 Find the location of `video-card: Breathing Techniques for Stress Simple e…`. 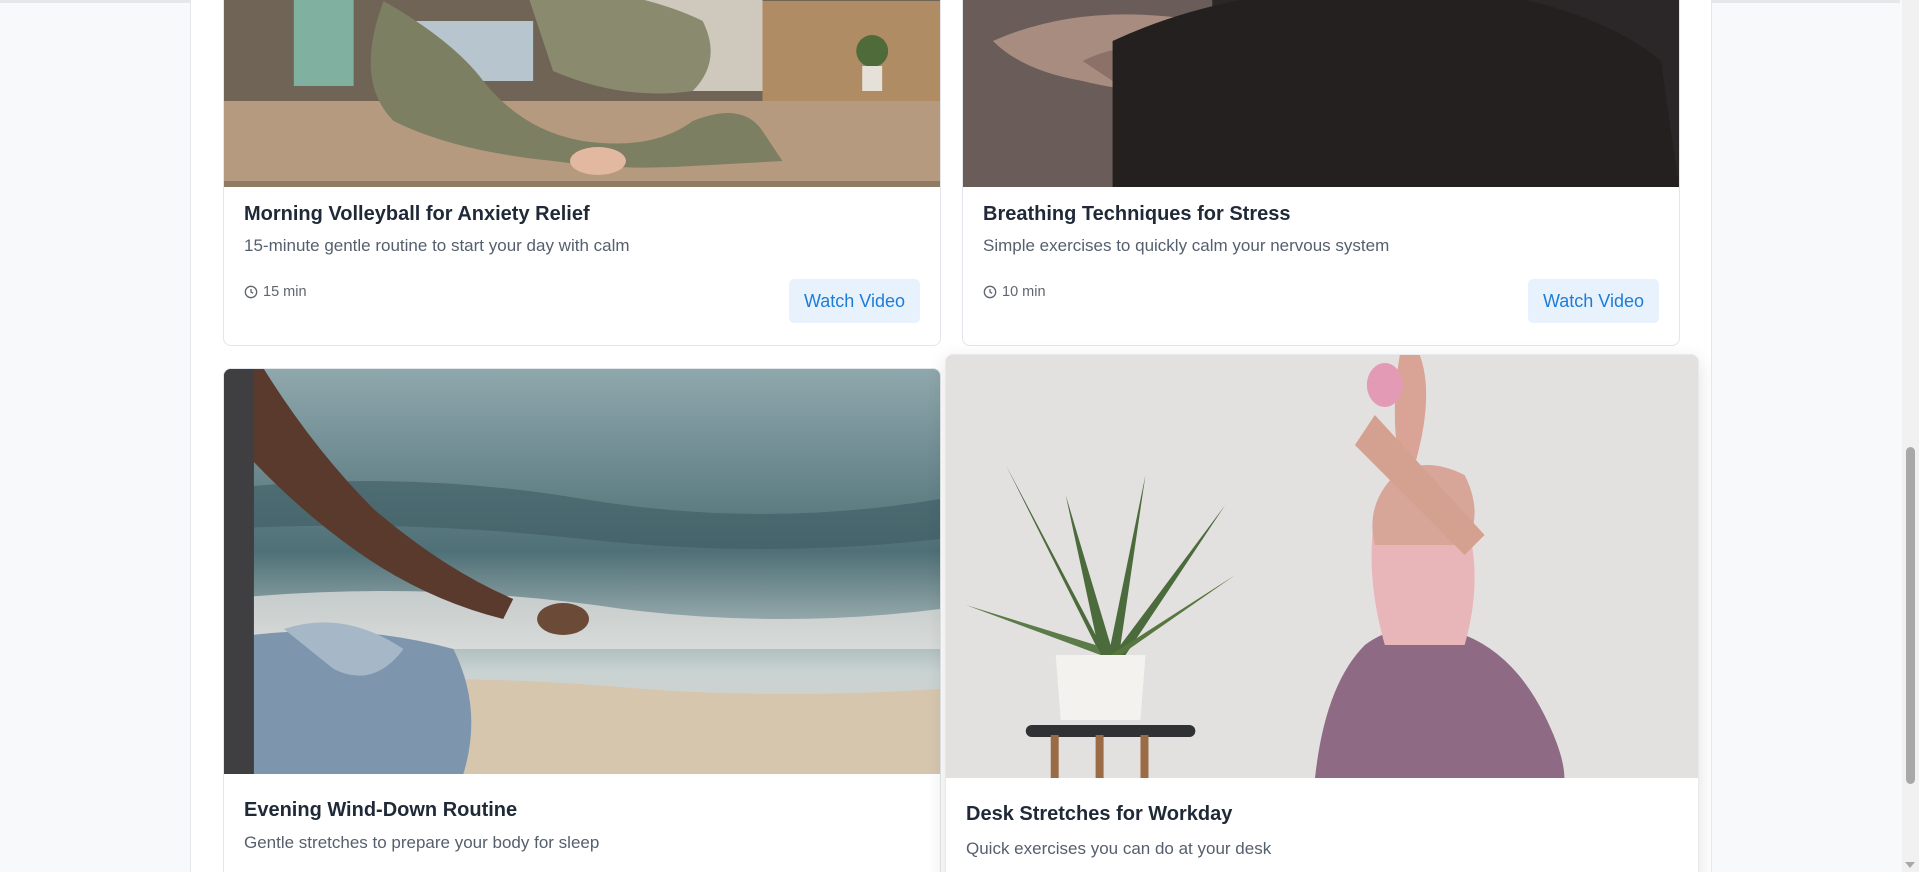

video-card: Breathing Techniques for Stress Simple e… is located at coordinates (1321, 173).